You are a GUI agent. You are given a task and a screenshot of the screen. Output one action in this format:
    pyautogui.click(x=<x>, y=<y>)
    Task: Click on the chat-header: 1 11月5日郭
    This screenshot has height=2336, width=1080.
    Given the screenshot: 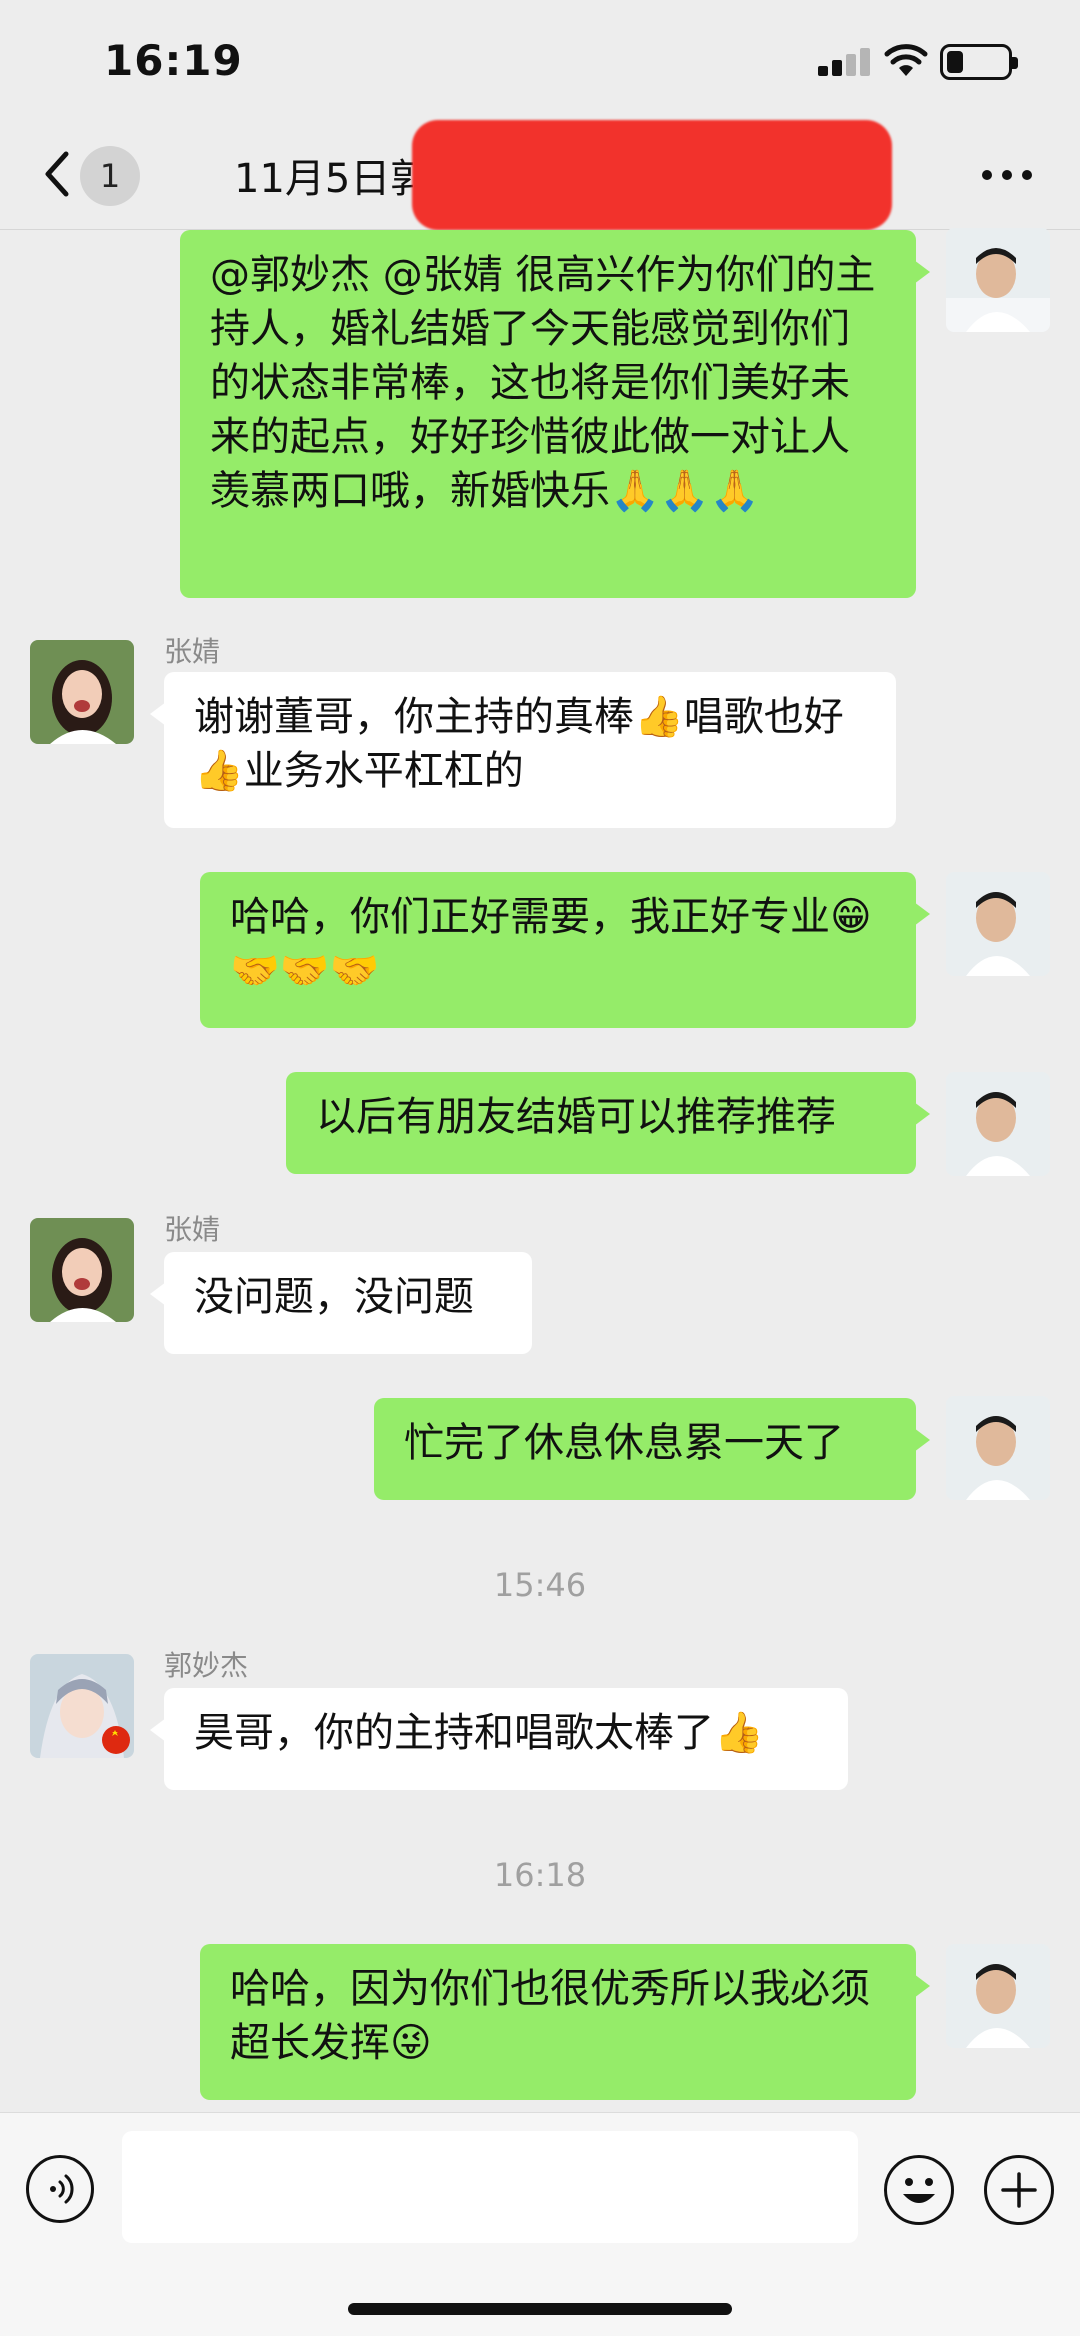 What is the action you would take?
    pyautogui.click(x=540, y=175)
    